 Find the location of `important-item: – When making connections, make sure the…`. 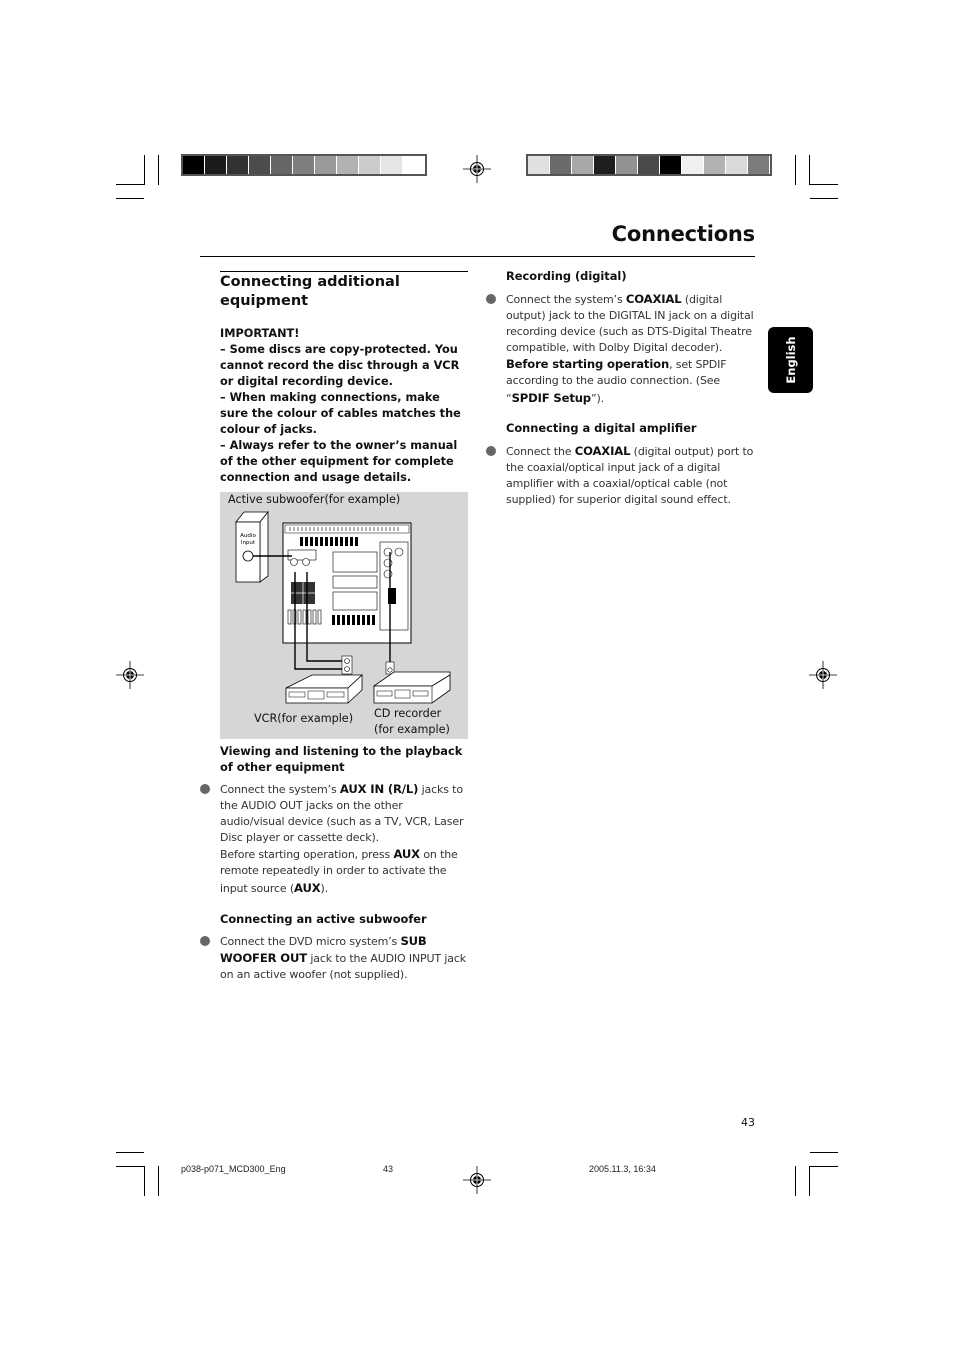

important-item: – When making connections, make sure the… is located at coordinates (340, 413).